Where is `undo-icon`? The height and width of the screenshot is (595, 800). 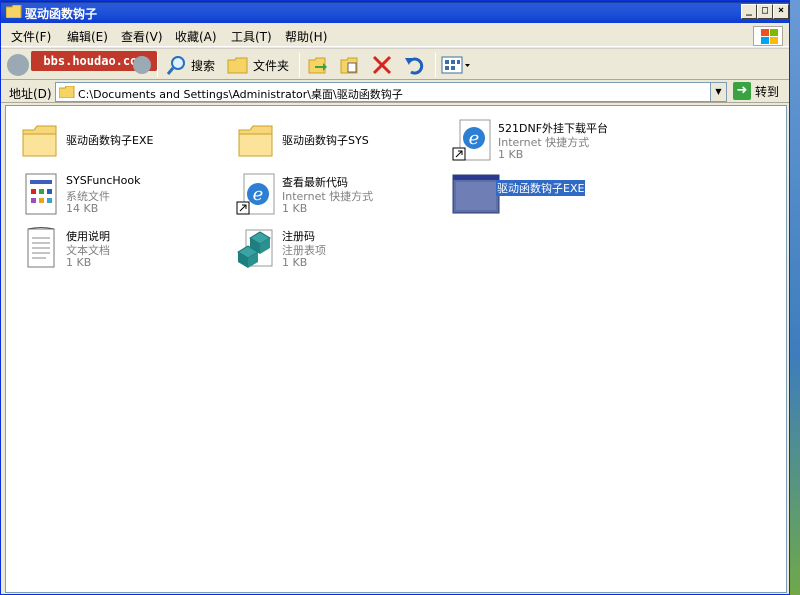
undo-icon is located at coordinates (414, 66).